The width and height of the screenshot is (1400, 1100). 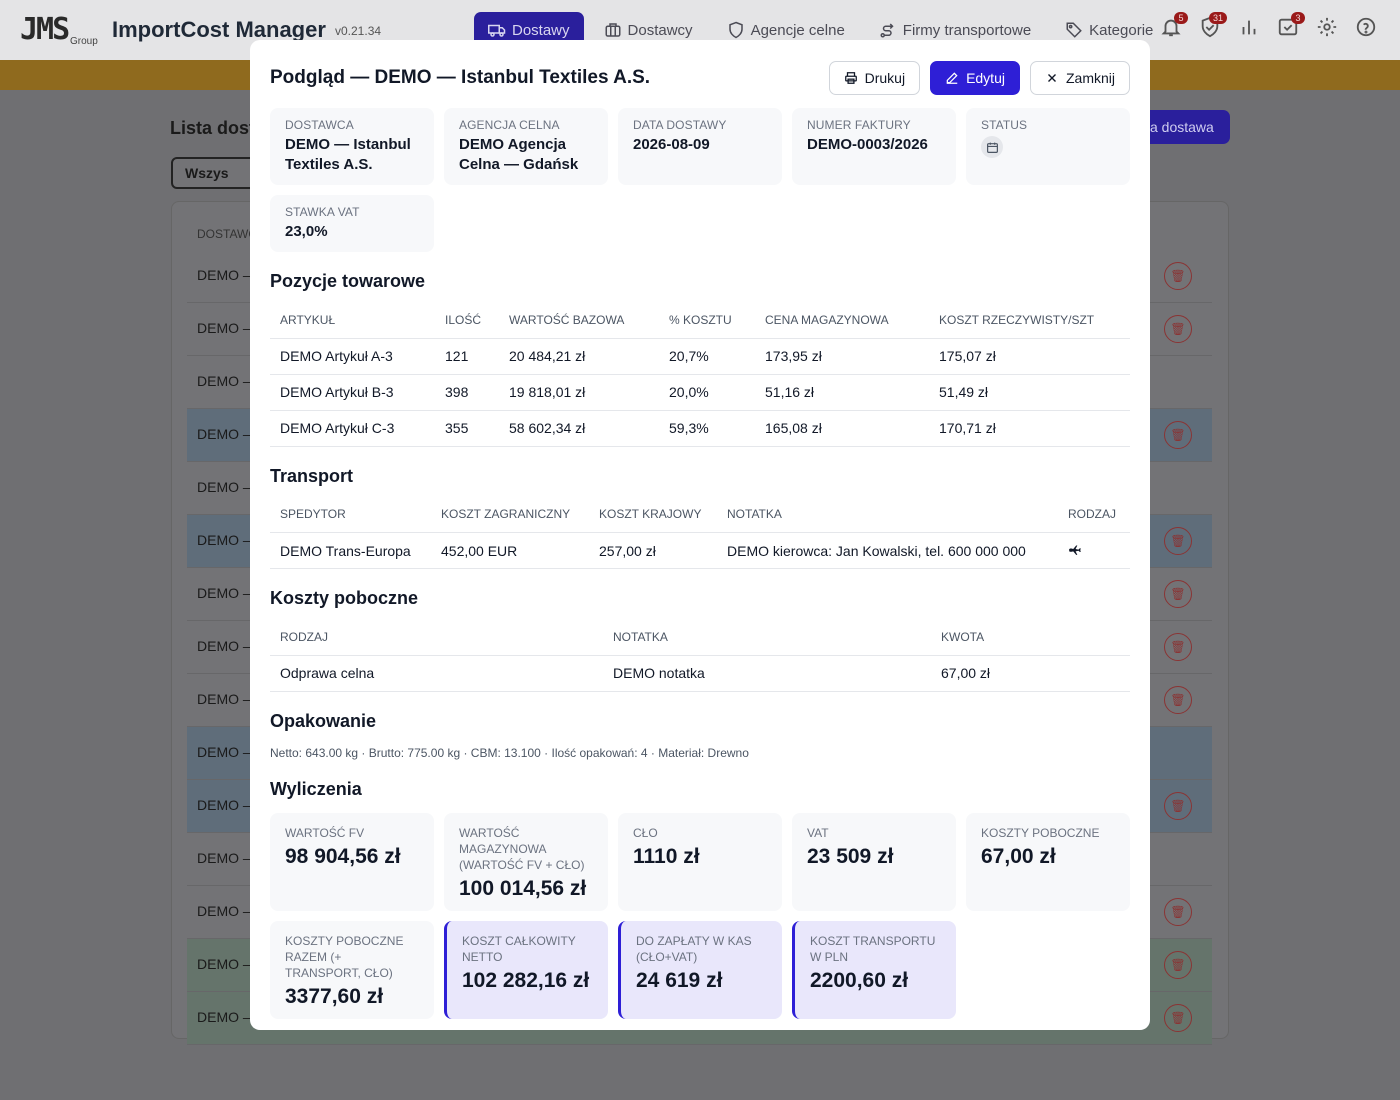 What do you see at coordinates (1249, 29) in the screenshot?
I see `chart-icon` at bounding box center [1249, 29].